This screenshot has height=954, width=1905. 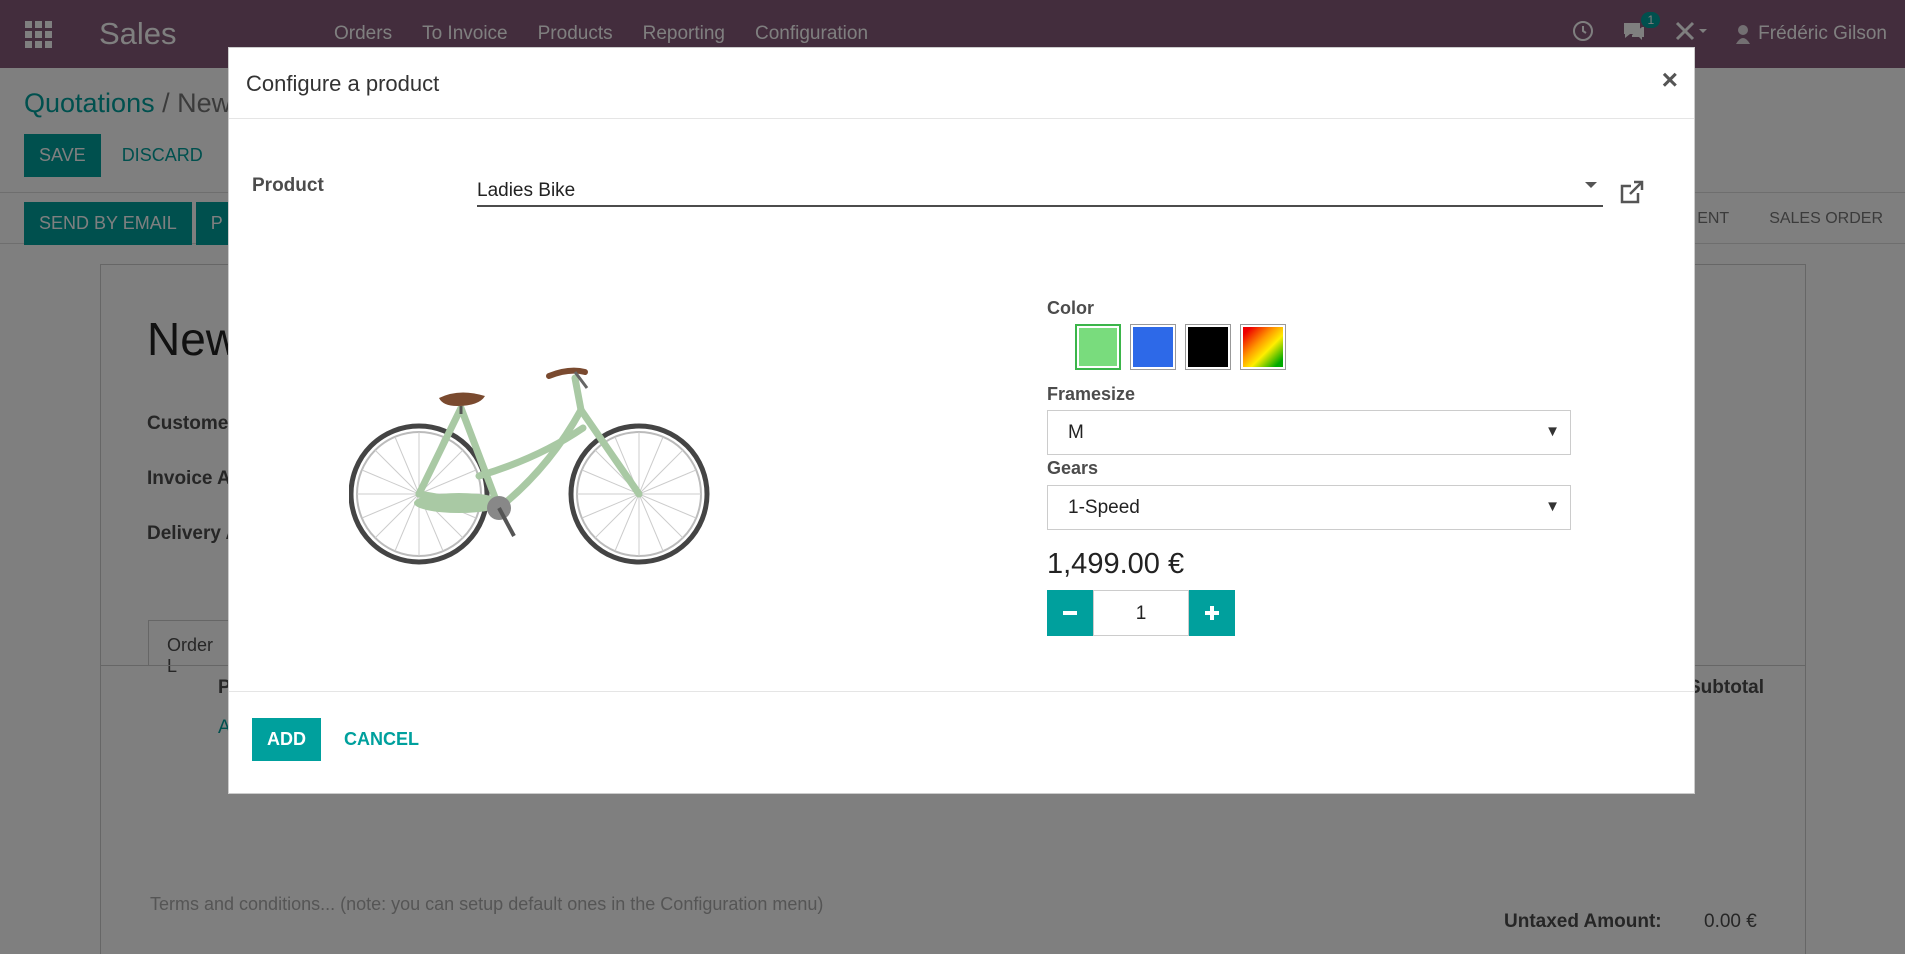 What do you see at coordinates (1040, 188) in the screenshot?
I see `product-field: Ladies Bike` at bounding box center [1040, 188].